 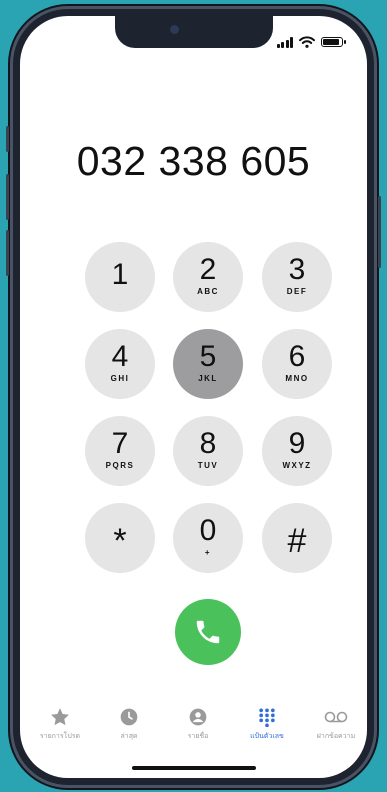 I want to click on signal-bars-icon, so click(x=284, y=42).